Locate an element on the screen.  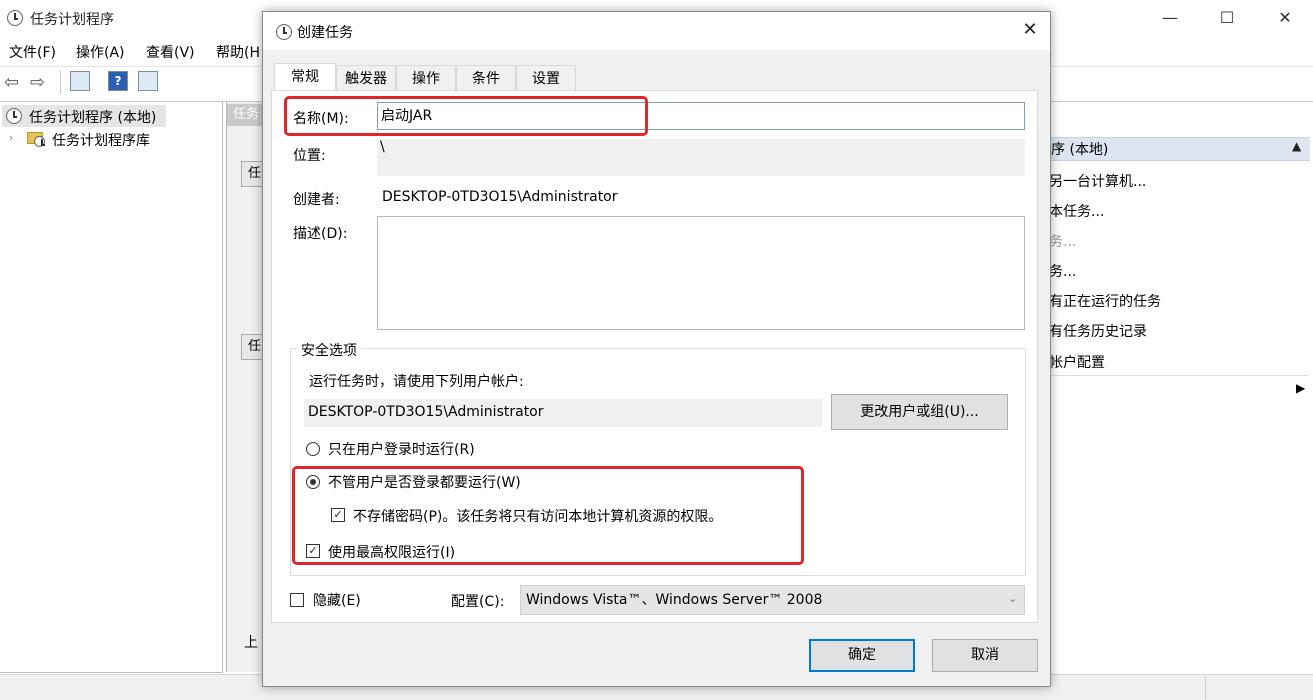
location-field: \ is located at coordinates (701, 157).